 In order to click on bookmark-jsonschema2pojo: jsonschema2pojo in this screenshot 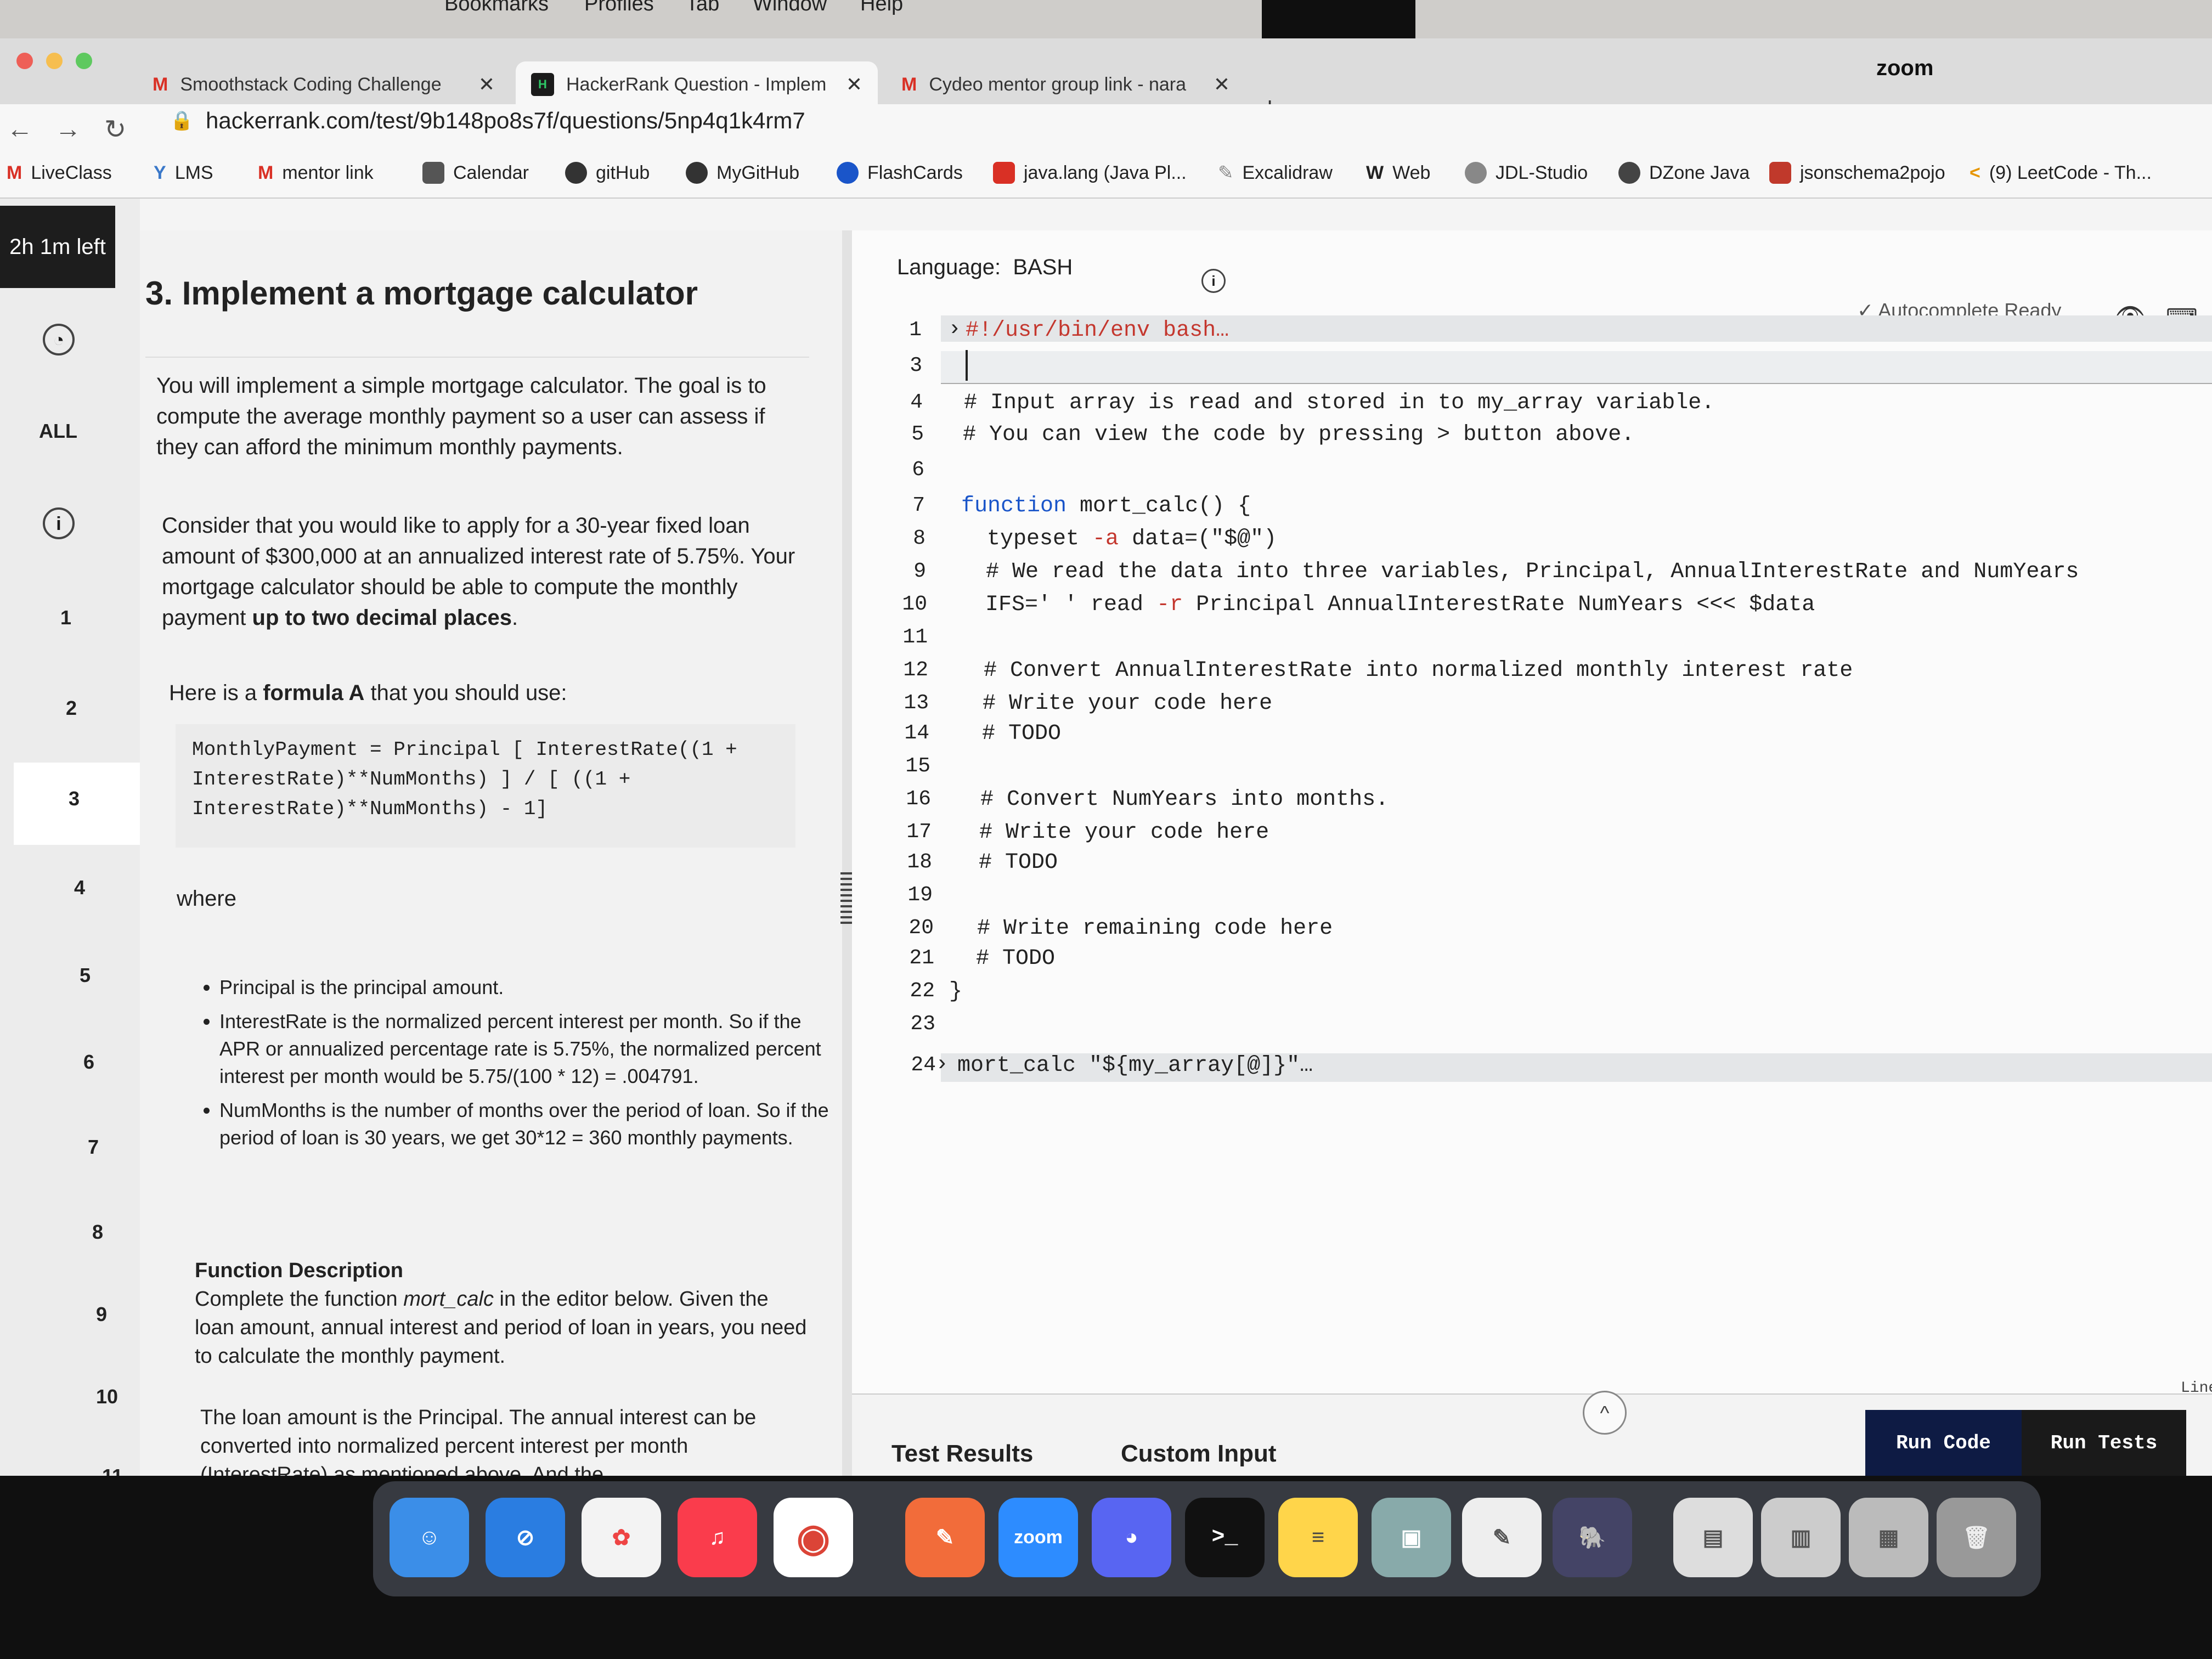, I will do `click(1857, 173)`.